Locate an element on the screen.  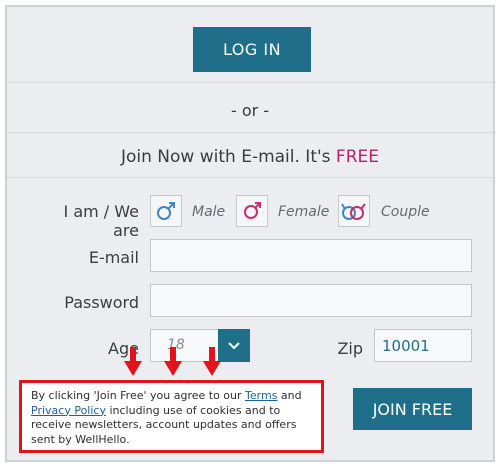
join-now-heading: Join Now with E-mail. It's FREE is located at coordinates (250, 157).